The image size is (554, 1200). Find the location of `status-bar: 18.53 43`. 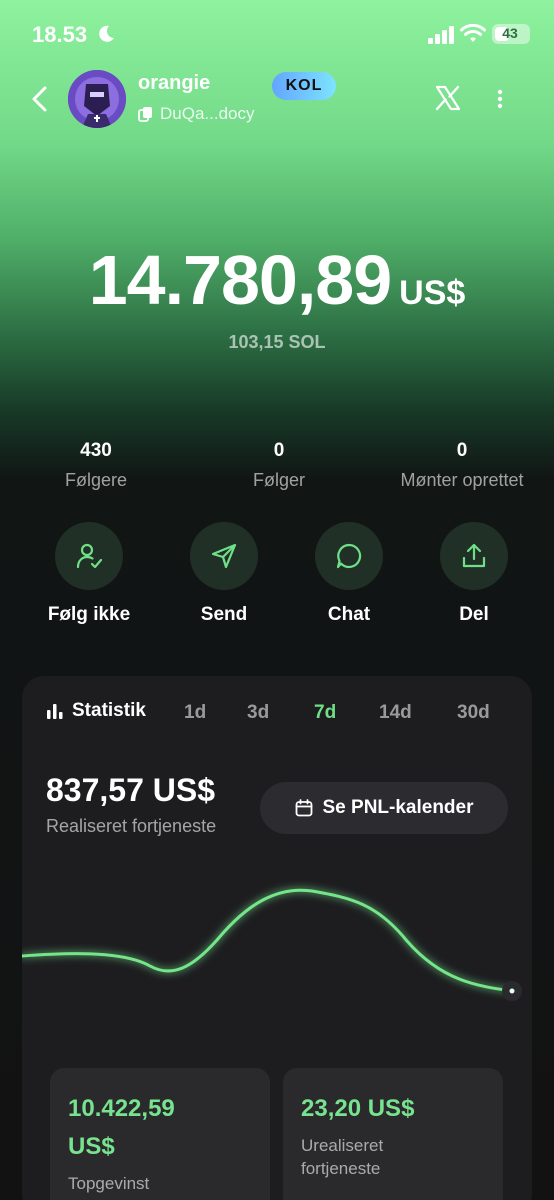

status-bar: 18.53 43 is located at coordinates (277, 35).